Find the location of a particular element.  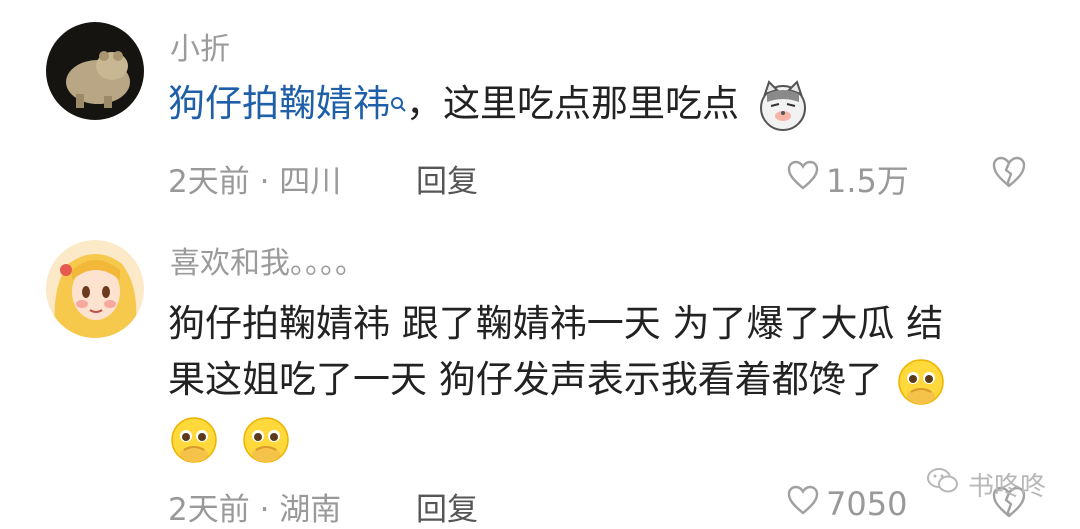

watermark-text: 书咚咚 is located at coordinates (1007, 487).